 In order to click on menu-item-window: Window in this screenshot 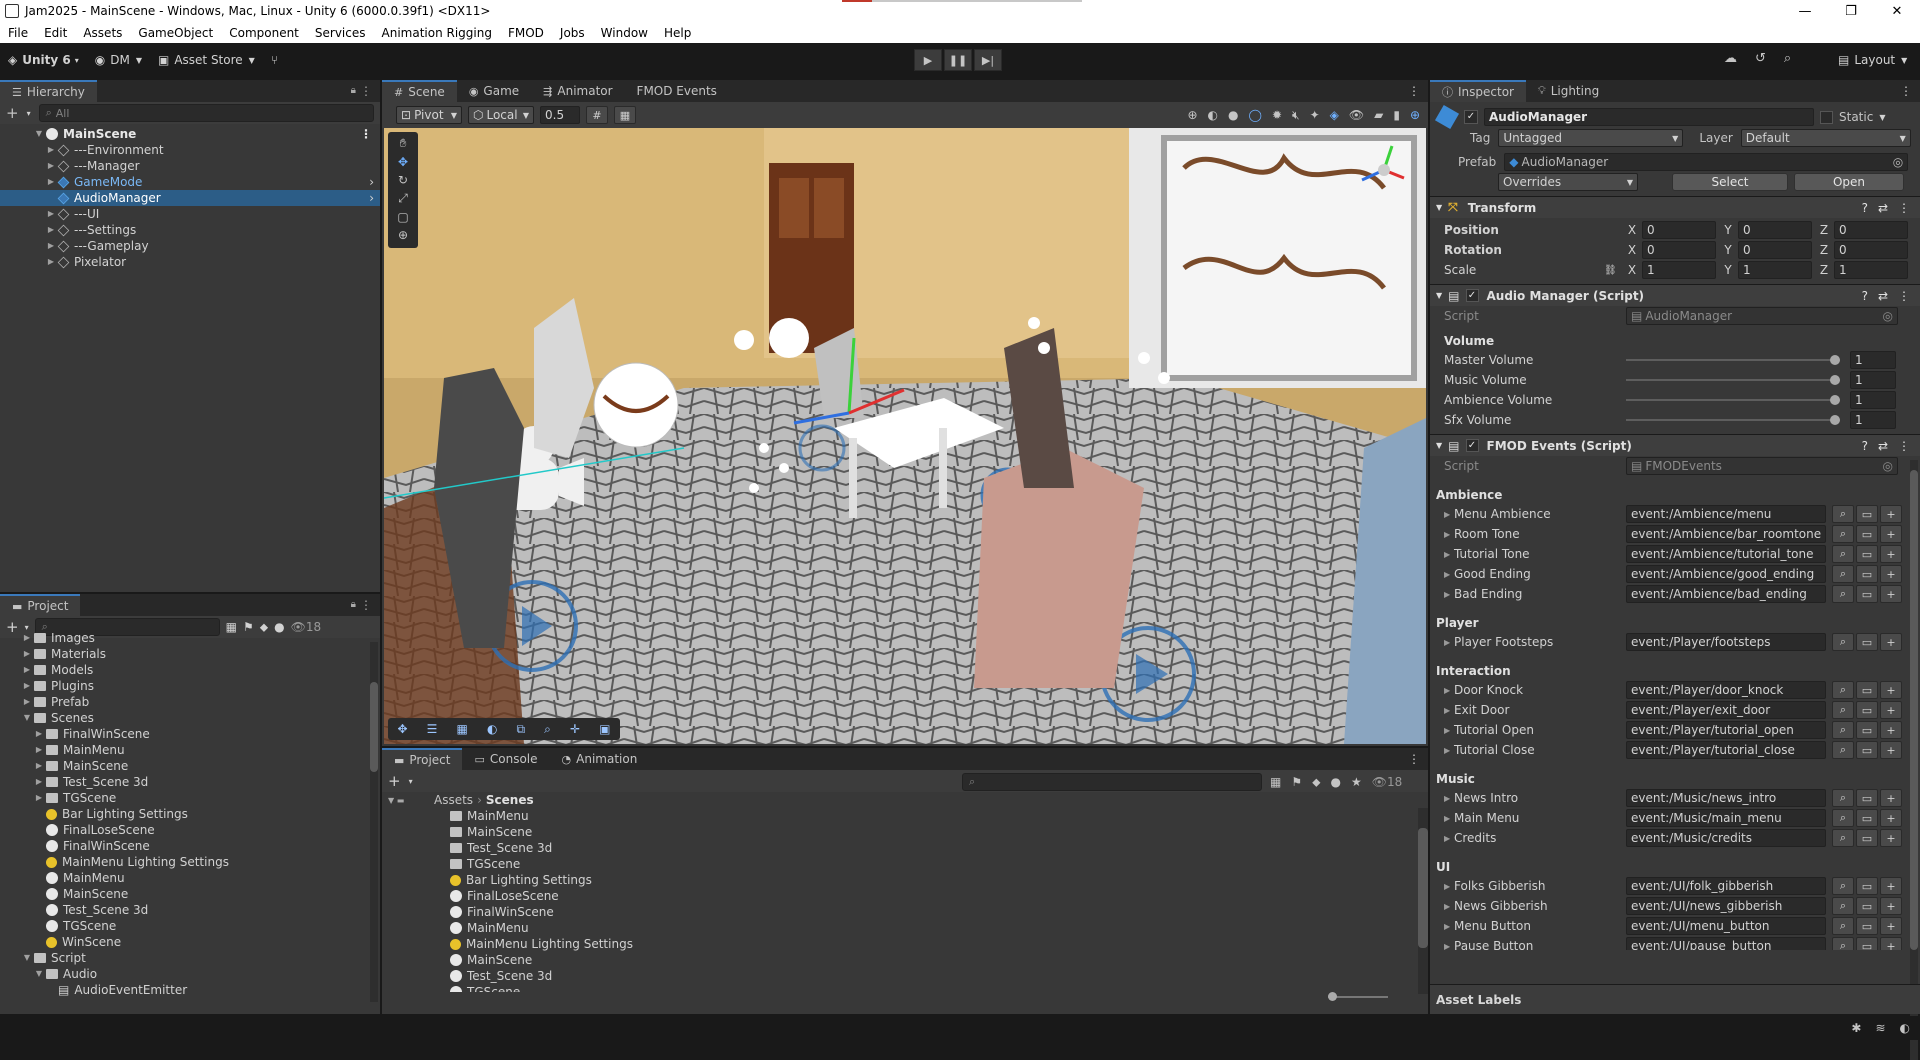, I will do `click(624, 33)`.